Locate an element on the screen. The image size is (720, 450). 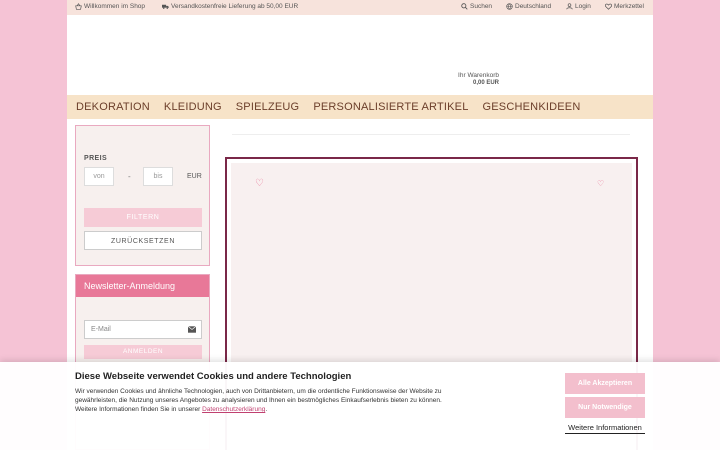
country-label: Deutschland is located at coordinates (533, 6).